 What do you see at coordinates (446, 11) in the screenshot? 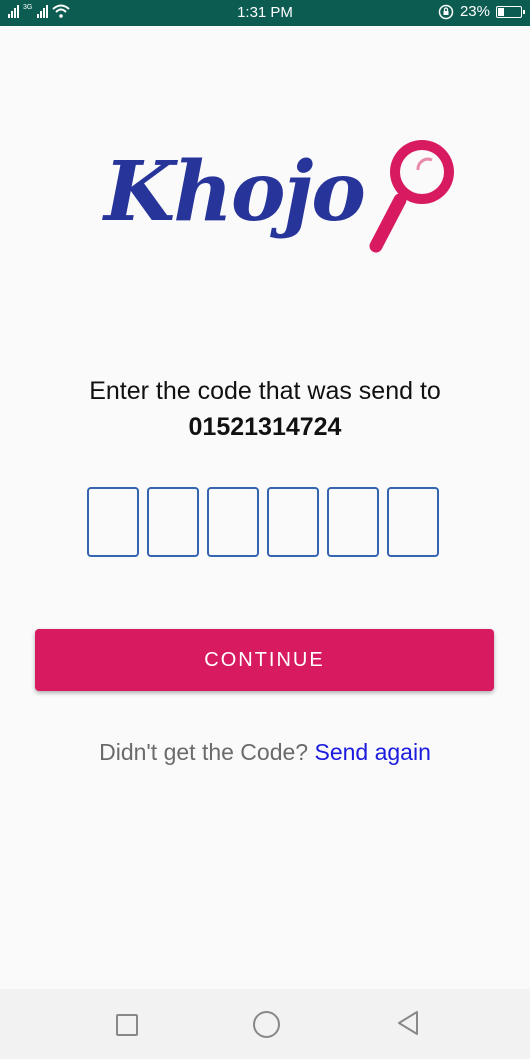
I see `rotation-lock-icon` at bounding box center [446, 11].